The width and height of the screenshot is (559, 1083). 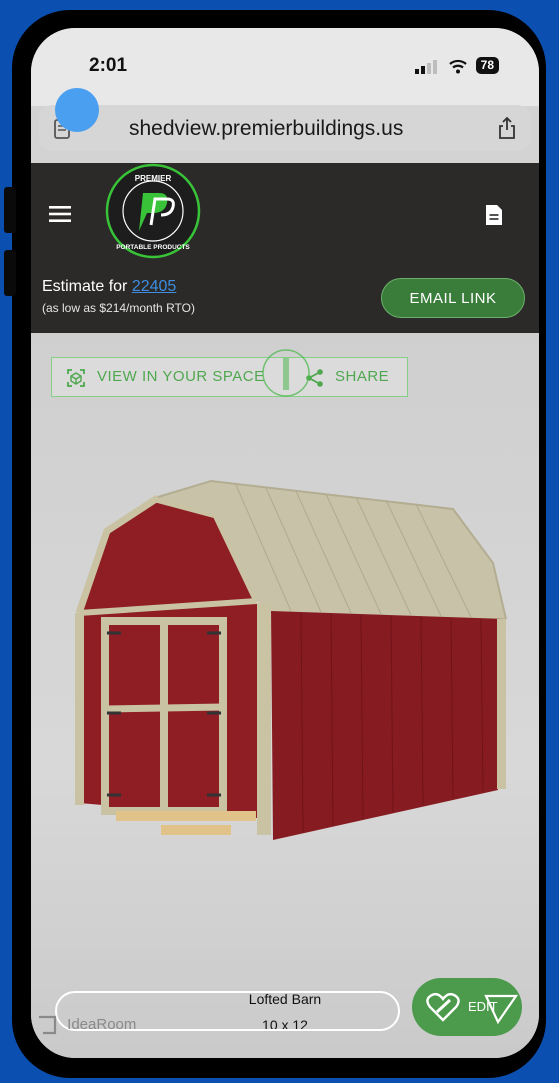 I want to click on idearoom-text: IdeaRoom, so click(x=102, y=1024).